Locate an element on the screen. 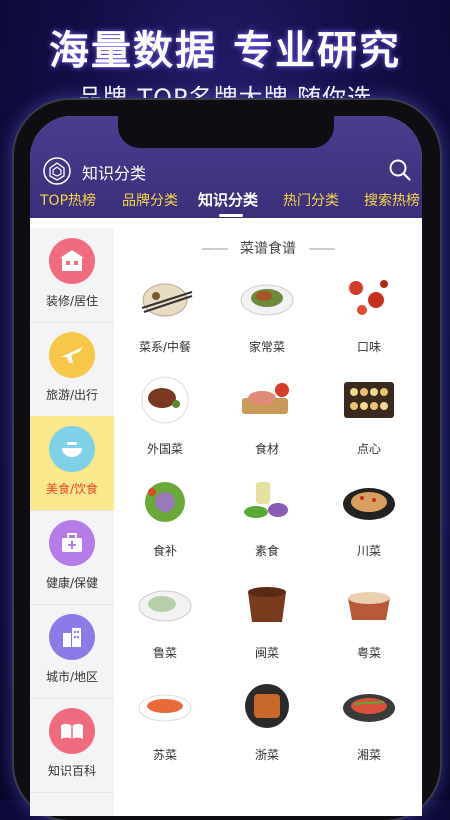 This screenshot has height=820, width=450. grid-item-jiangsu: 苏菜 is located at coordinates (165, 727).